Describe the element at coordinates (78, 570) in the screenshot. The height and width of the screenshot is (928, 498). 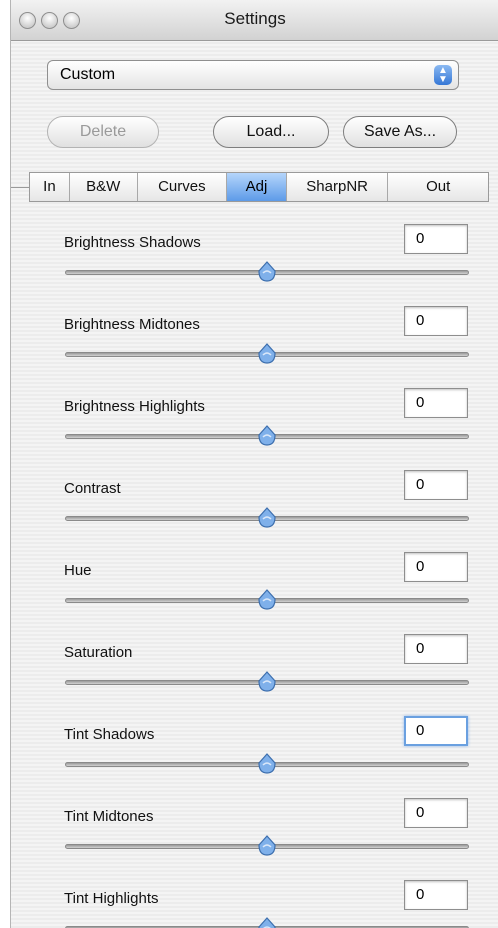
I see `hue-label: Hue` at that location.